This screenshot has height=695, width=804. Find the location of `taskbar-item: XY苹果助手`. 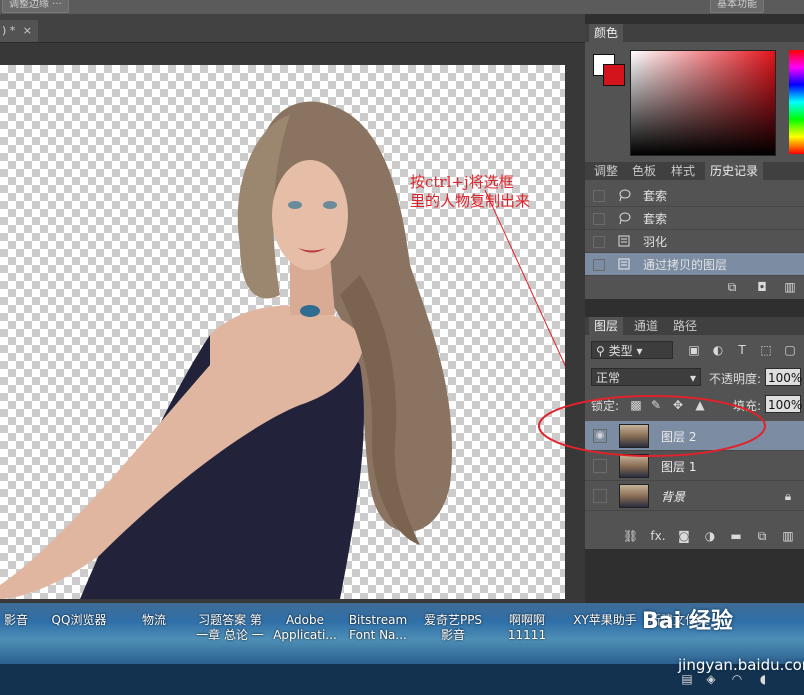

taskbar-item: XY苹果助手 is located at coordinates (605, 620).